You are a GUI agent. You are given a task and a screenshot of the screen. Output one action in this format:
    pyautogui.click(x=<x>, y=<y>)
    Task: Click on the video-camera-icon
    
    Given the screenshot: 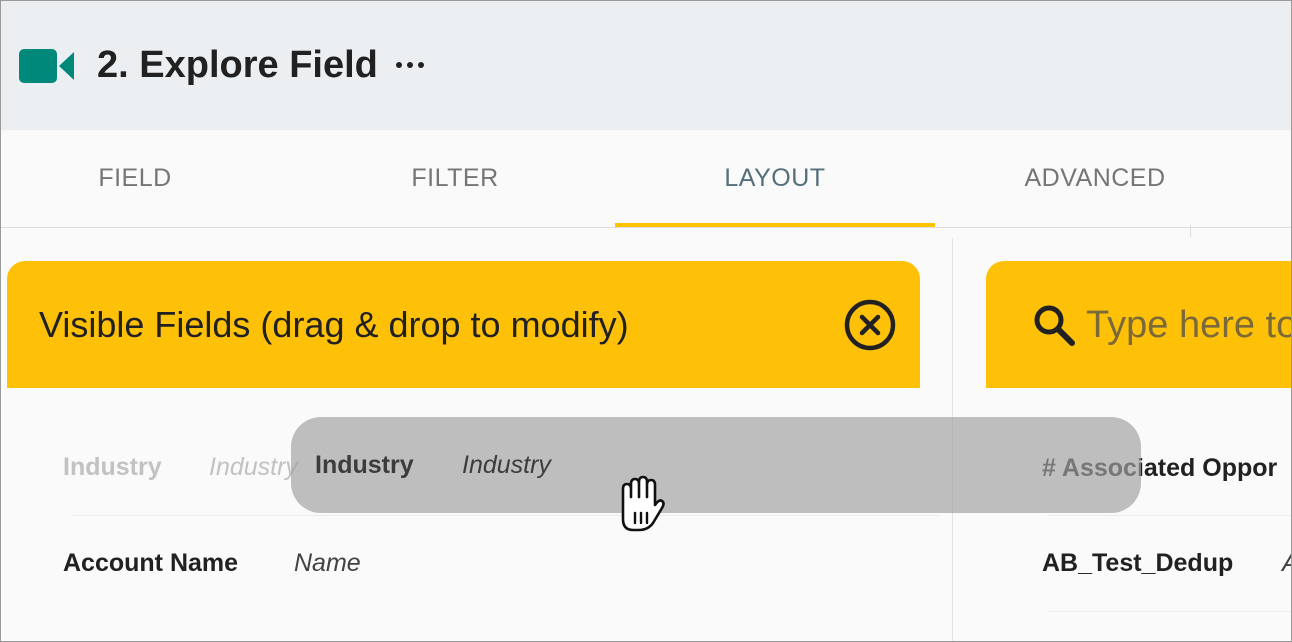 What is the action you would take?
    pyautogui.click(x=46, y=66)
    